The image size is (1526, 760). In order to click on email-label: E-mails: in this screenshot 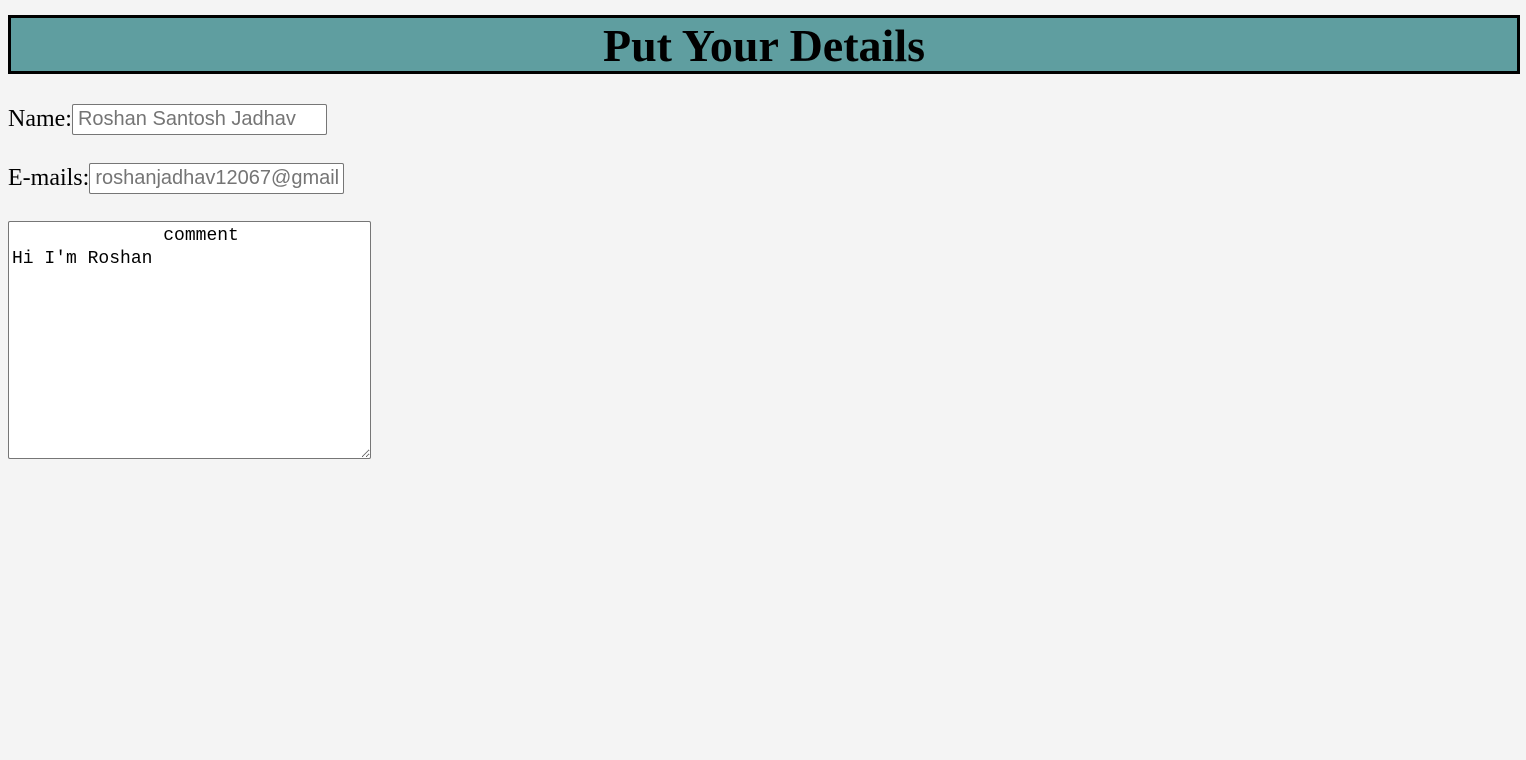, I will do `click(49, 178)`.